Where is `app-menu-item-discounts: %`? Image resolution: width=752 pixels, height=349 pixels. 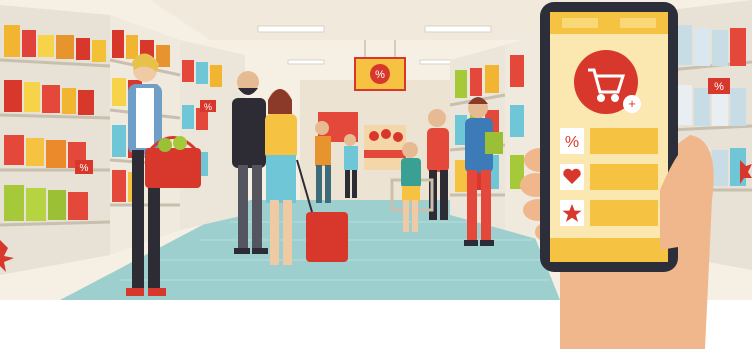
app-menu-item-discounts: % is located at coordinates (609, 141).